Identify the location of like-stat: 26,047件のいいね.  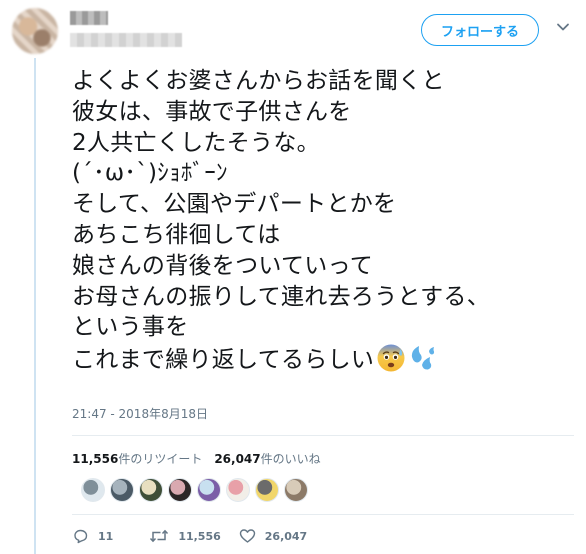
(267, 459).